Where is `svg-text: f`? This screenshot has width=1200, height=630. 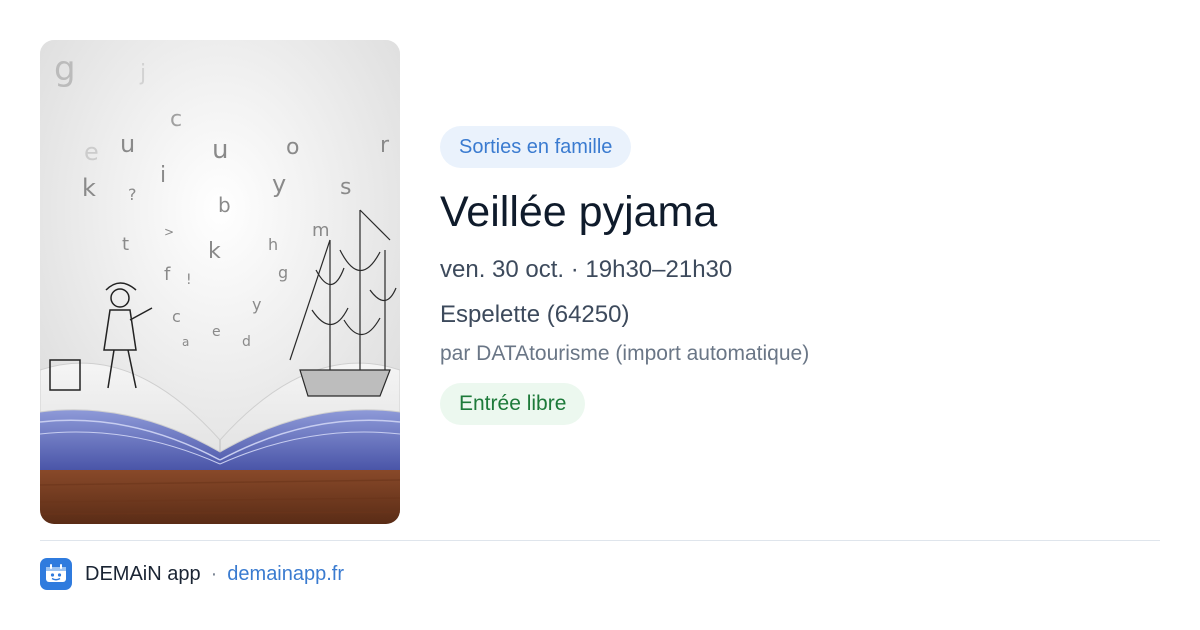
svg-text: f is located at coordinates (167, 274).